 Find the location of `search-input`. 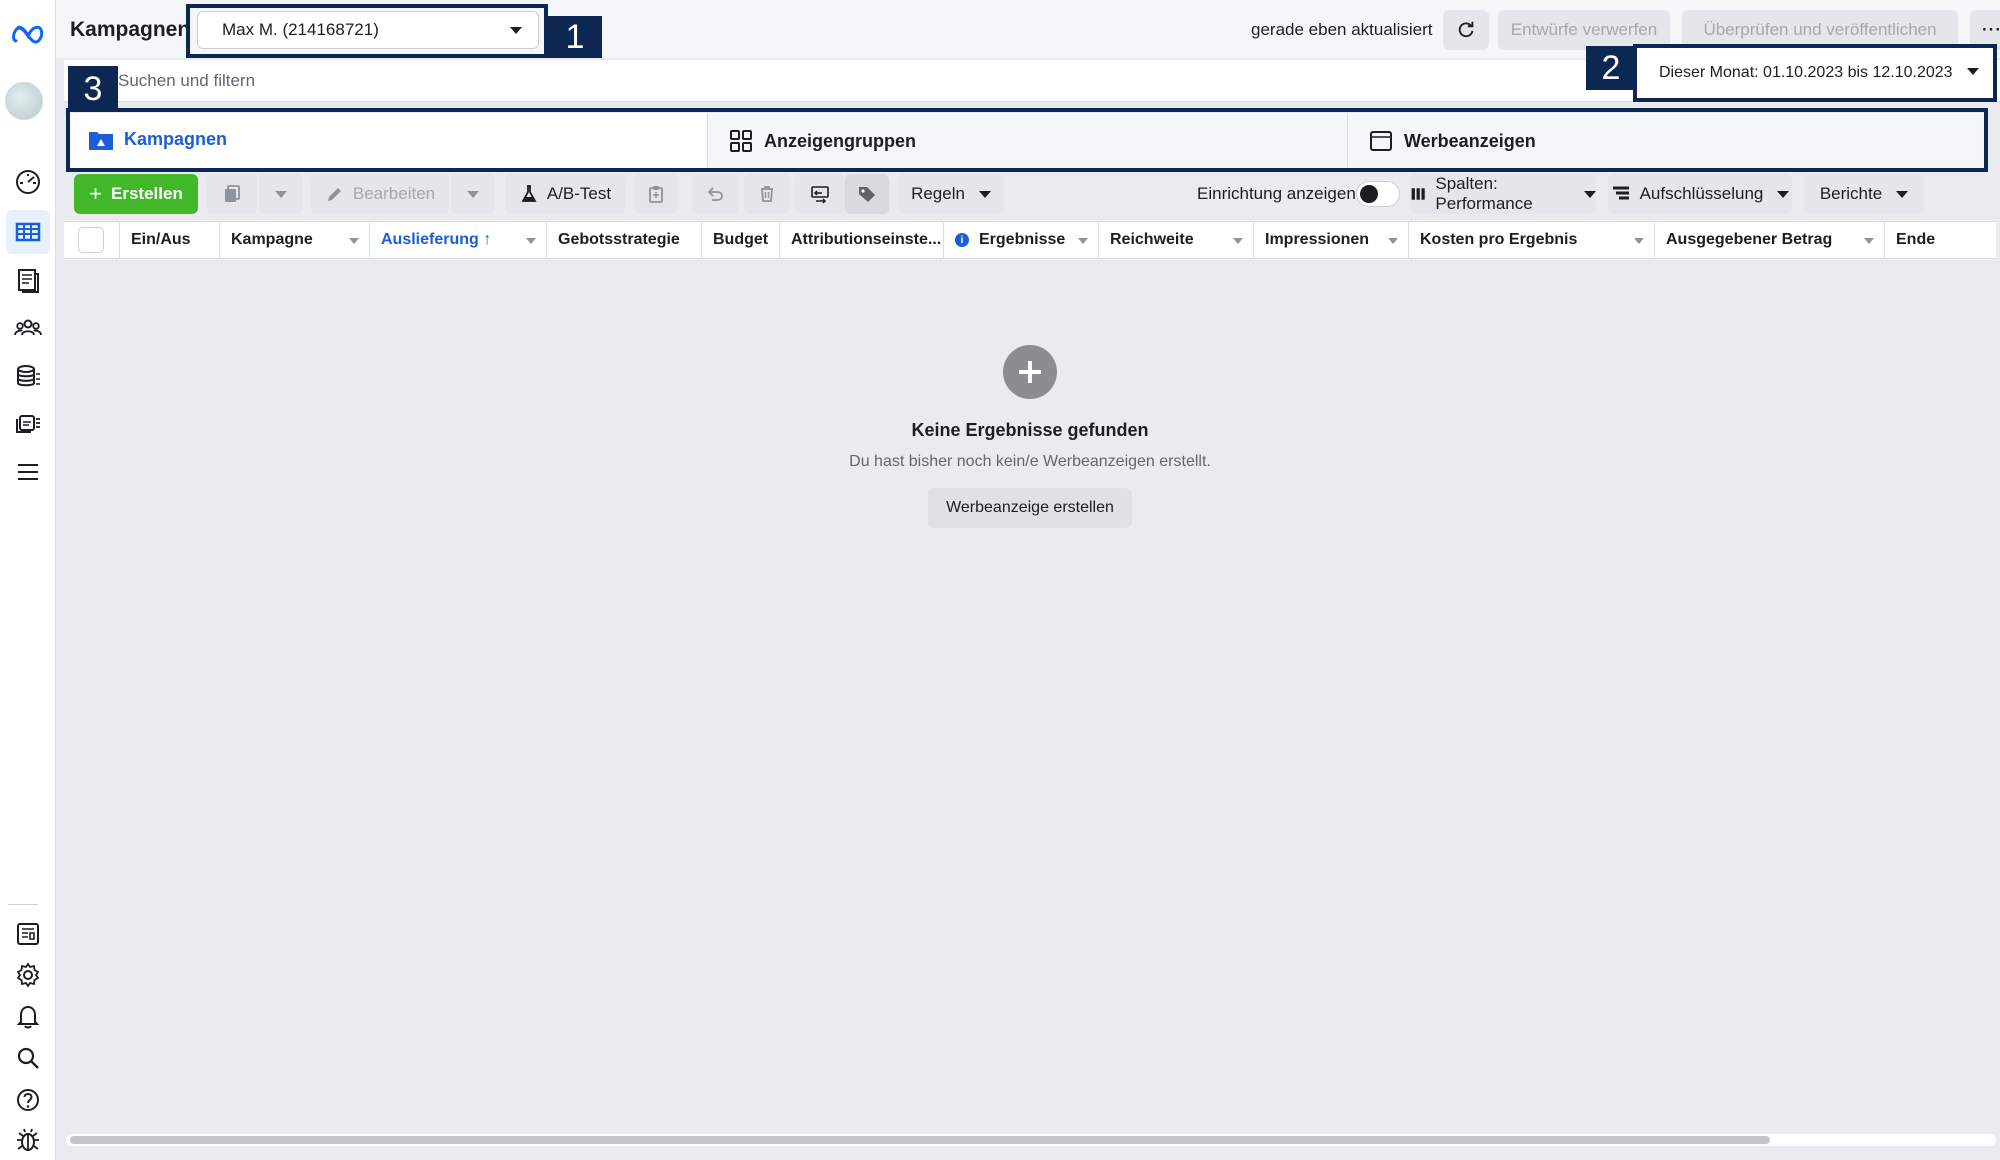

search-input is located at coordinates (668, 81).